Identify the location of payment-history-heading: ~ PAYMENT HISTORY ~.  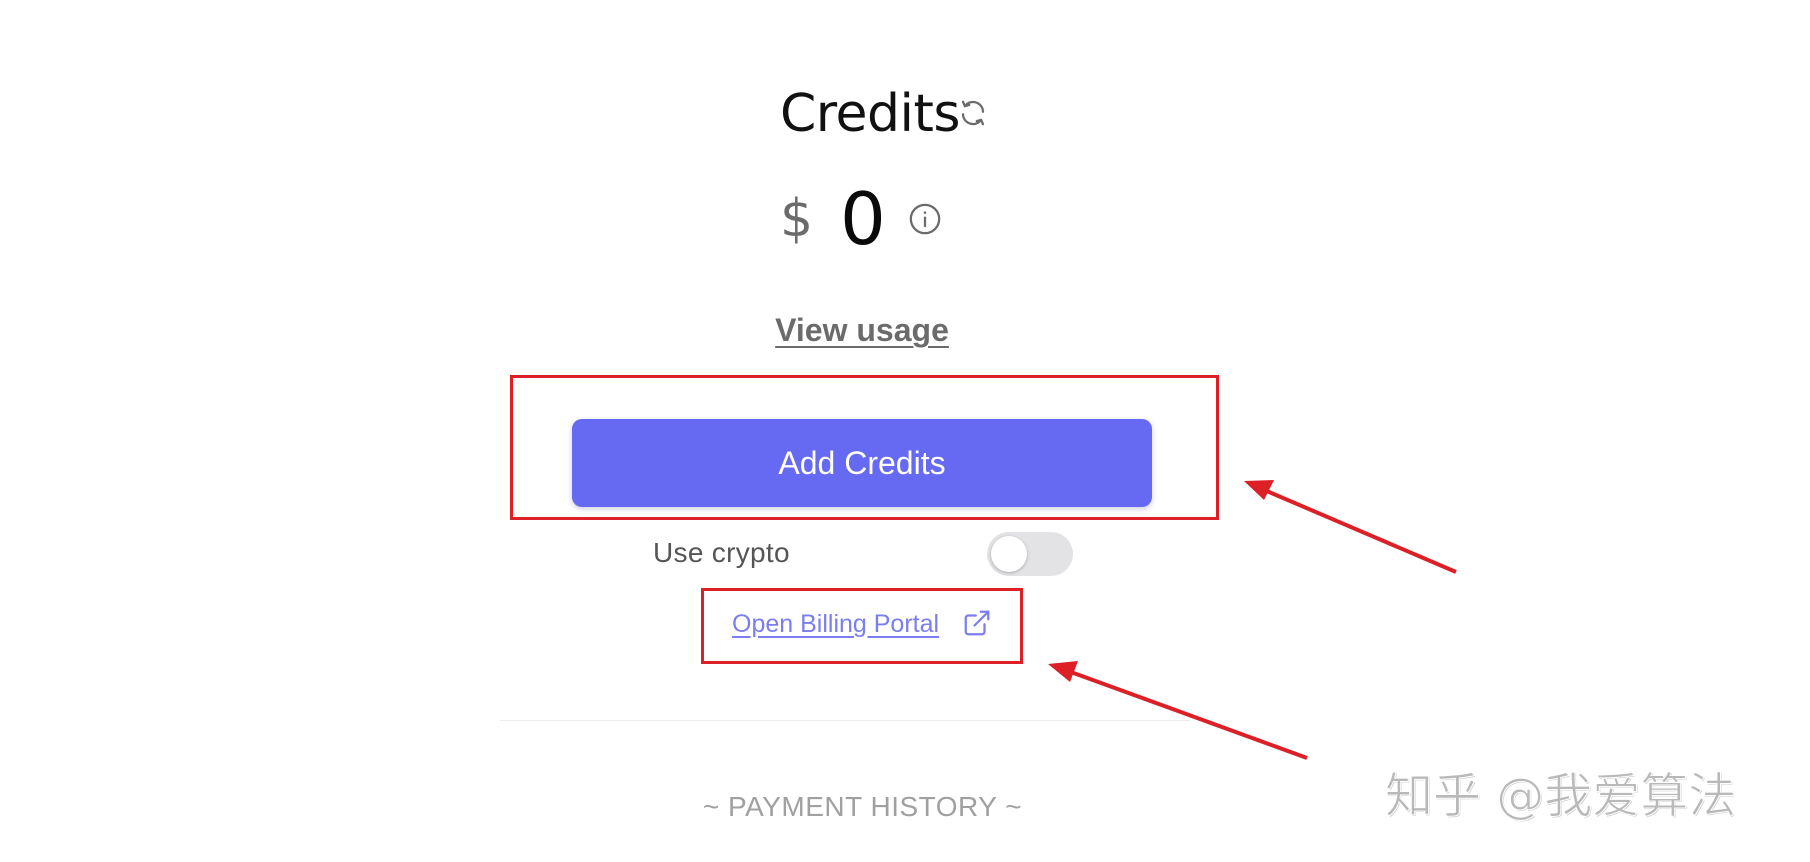
(862, 806).